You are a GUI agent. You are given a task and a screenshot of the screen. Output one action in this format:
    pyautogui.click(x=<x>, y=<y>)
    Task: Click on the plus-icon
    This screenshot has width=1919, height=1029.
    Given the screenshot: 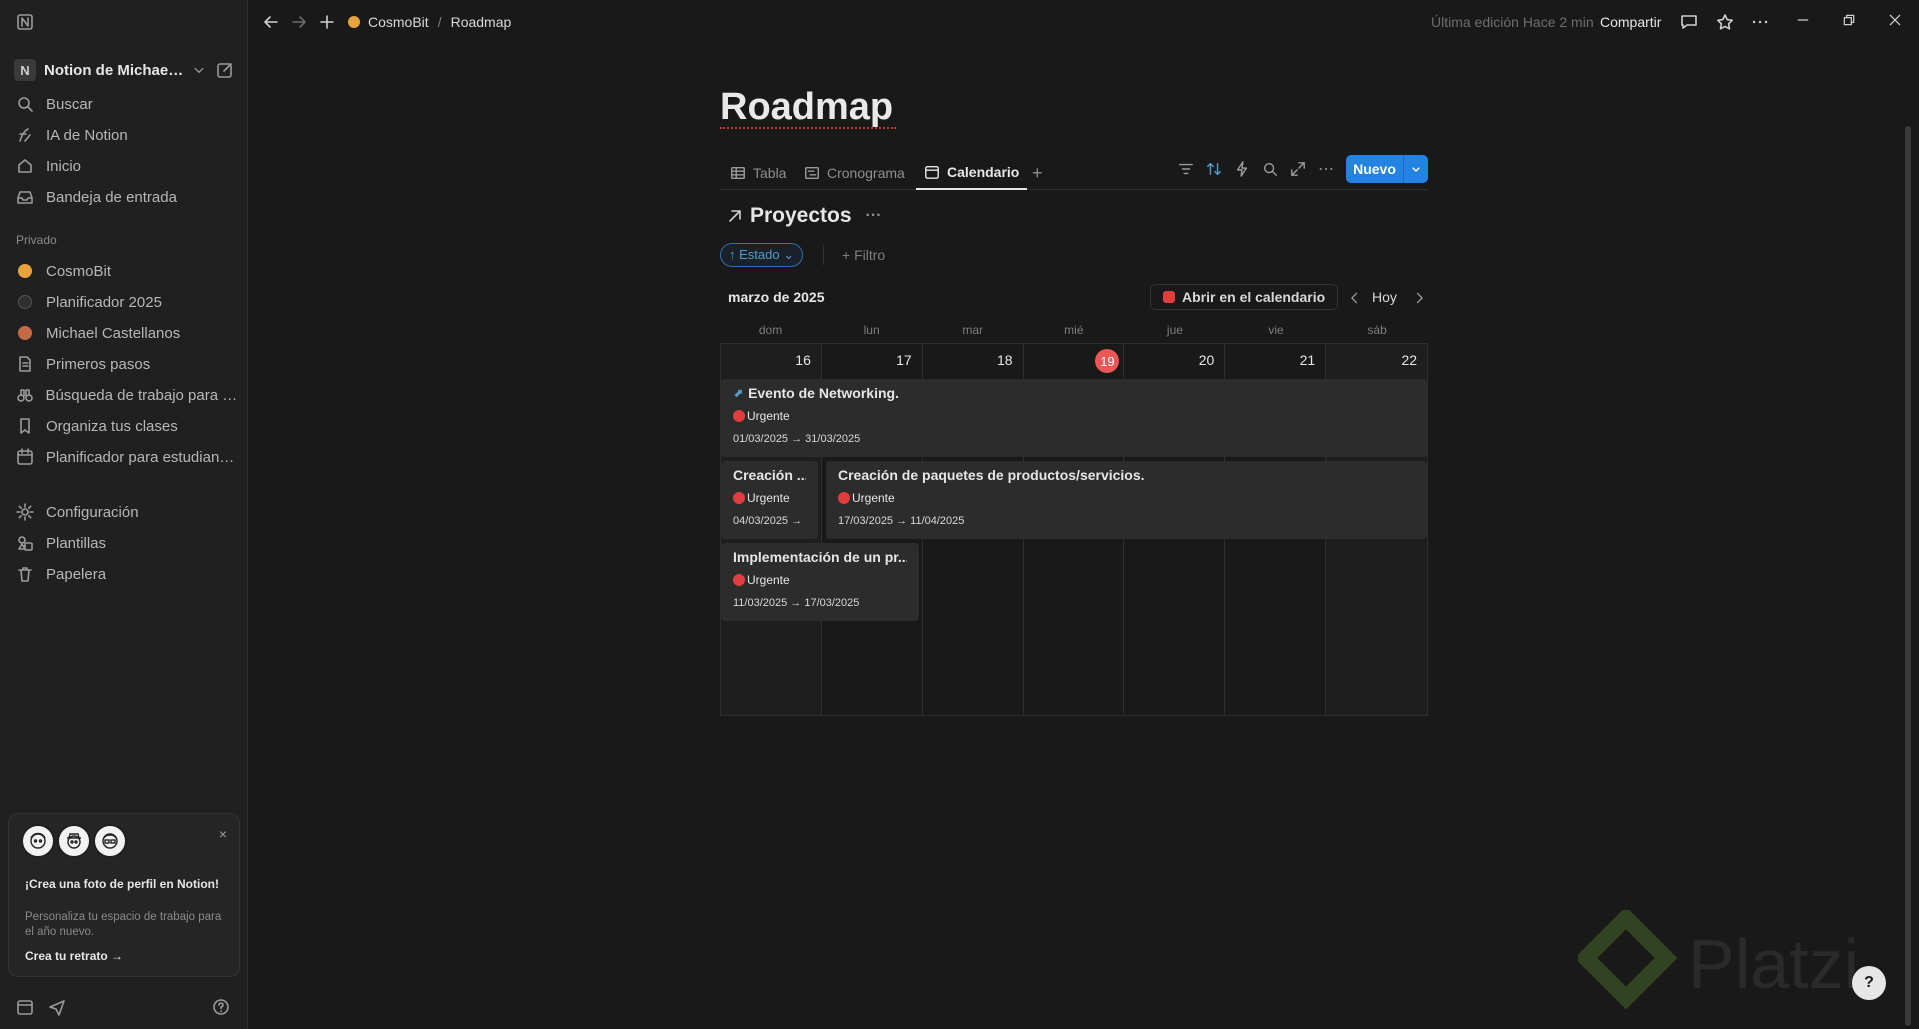 What is the action you would take?
    pyautogui.click(x=327, y=22)
    